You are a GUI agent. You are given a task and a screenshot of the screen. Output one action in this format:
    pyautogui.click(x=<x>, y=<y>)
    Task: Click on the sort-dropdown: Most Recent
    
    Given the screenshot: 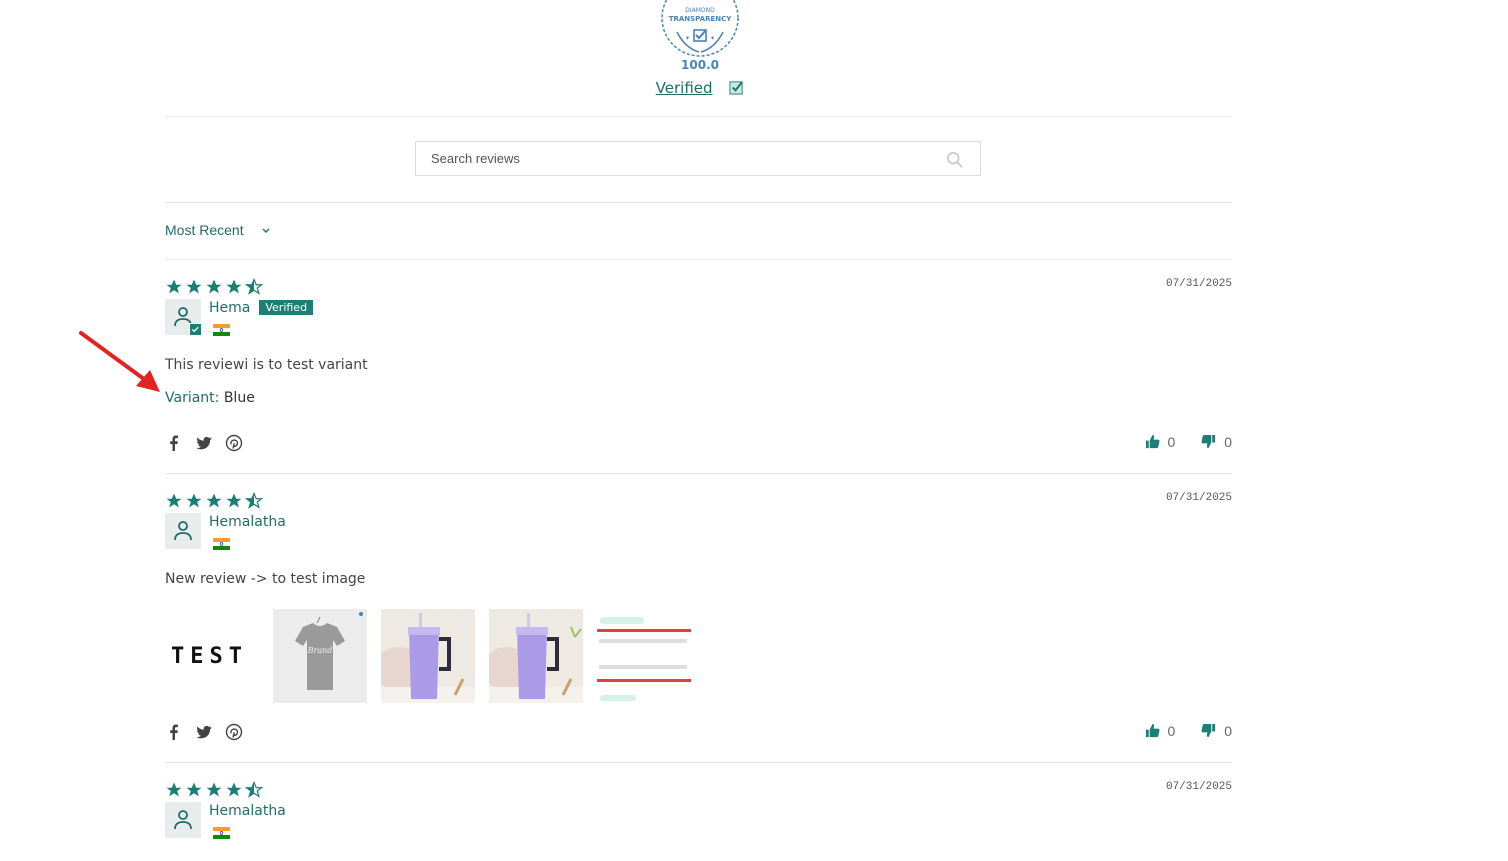 What is the action you would take?
    pyautogui.click(x=218, y=230)
    